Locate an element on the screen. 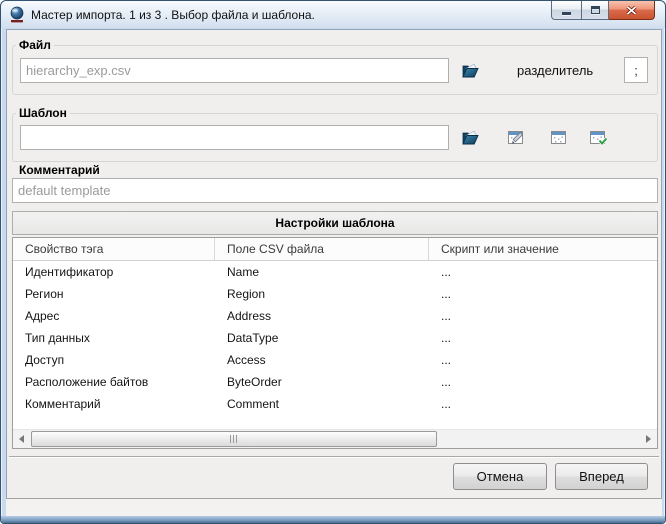 Image resolution: width=666 pixels, height=524 pixels. footer-separator is located at coordinates (334, 457).